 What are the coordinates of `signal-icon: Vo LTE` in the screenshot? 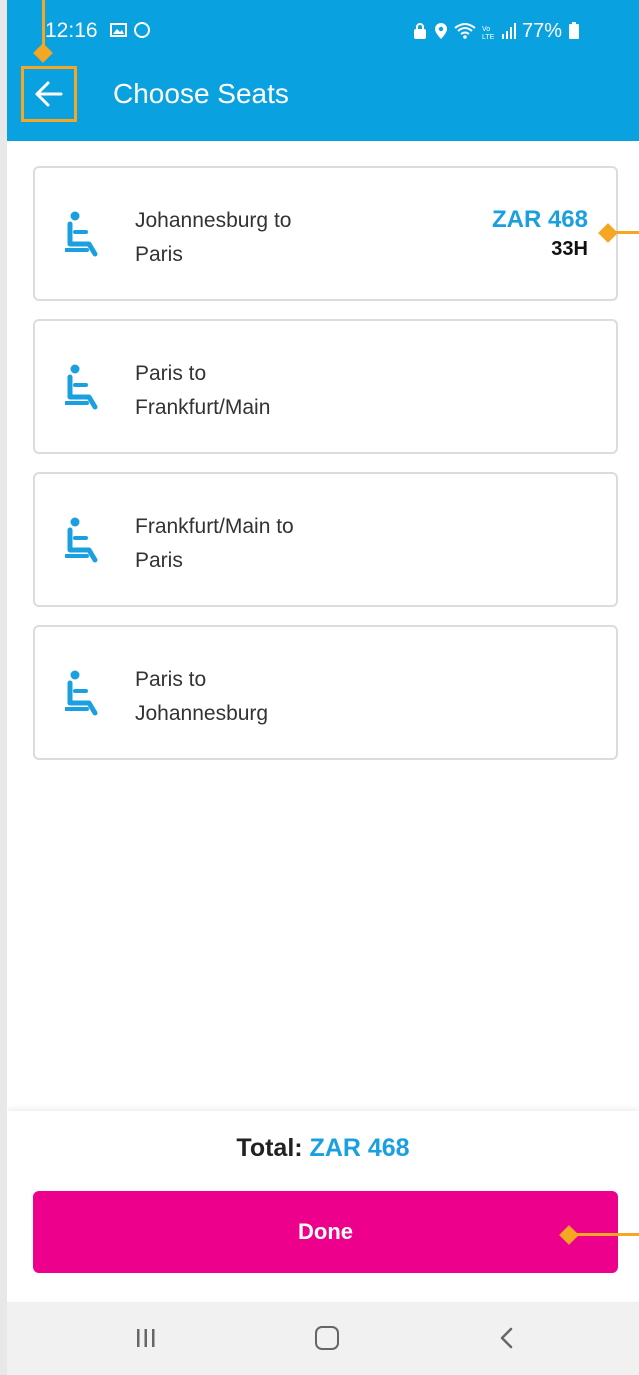 It's located at (499, 31).